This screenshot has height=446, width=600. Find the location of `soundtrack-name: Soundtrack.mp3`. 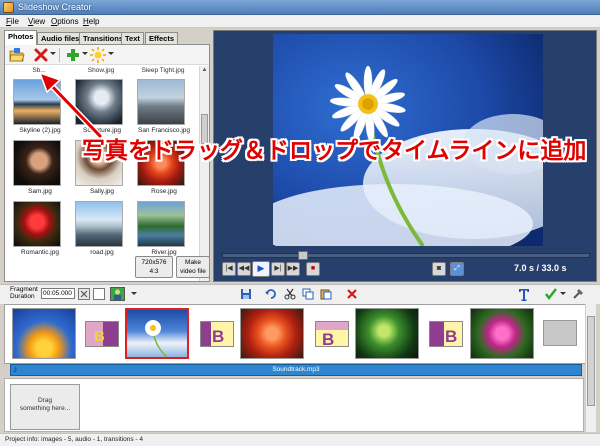

soundtrack-name: Soundtrack.mp3 is located at coordinates (296, 369).